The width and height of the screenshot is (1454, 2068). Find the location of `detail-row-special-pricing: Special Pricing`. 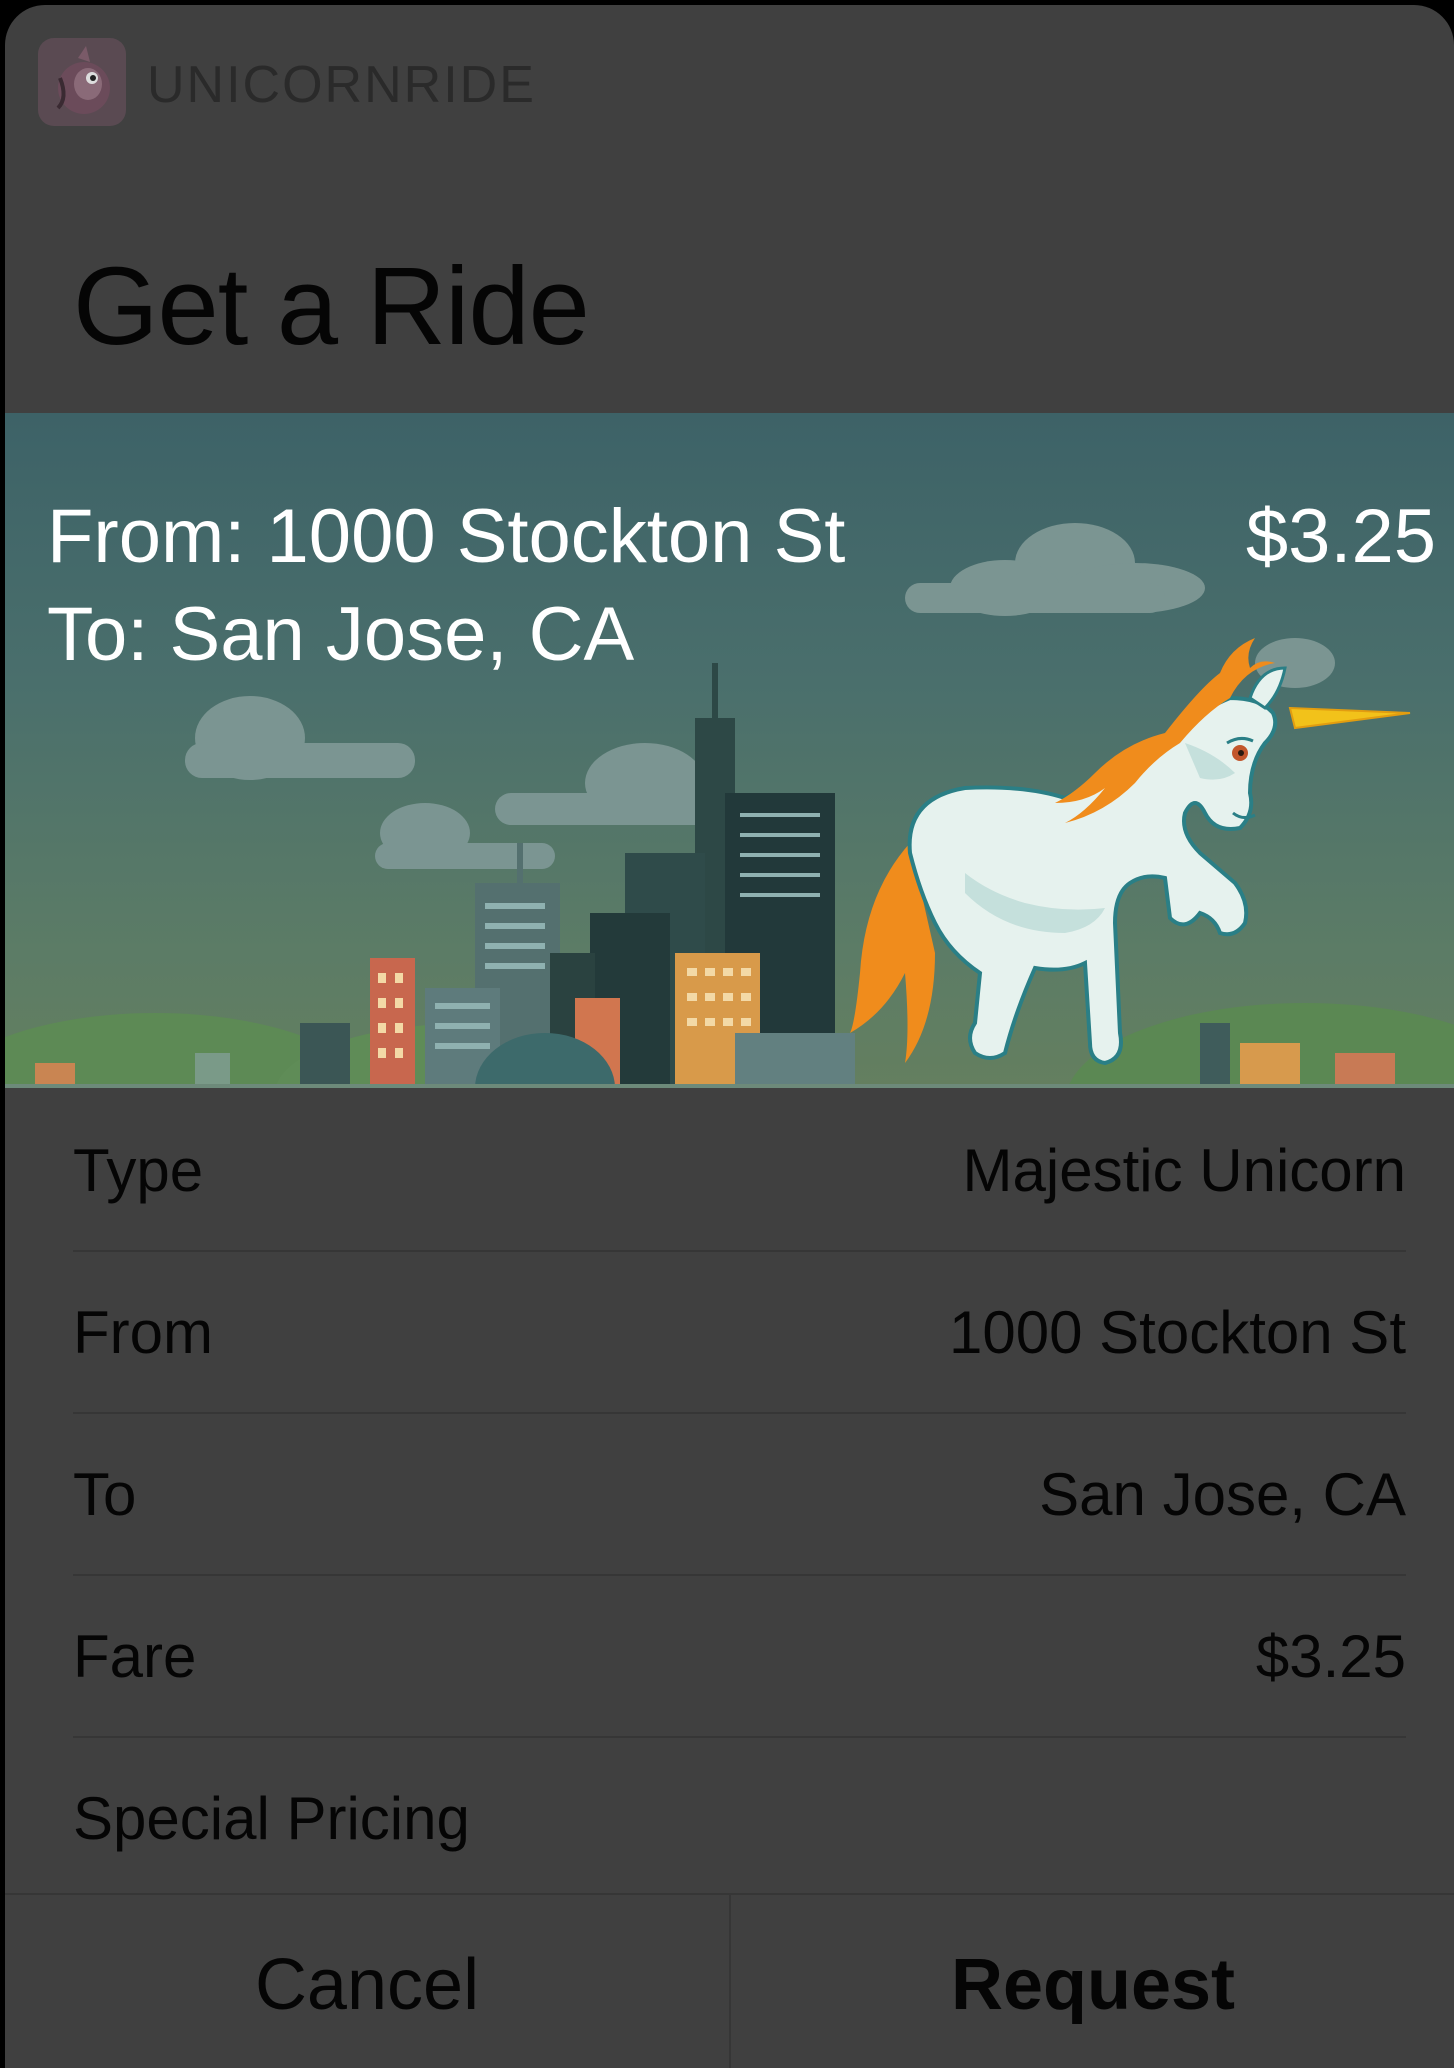

detail-row-special-pricing: Special Pricing is located at coordinates (739, 1817).